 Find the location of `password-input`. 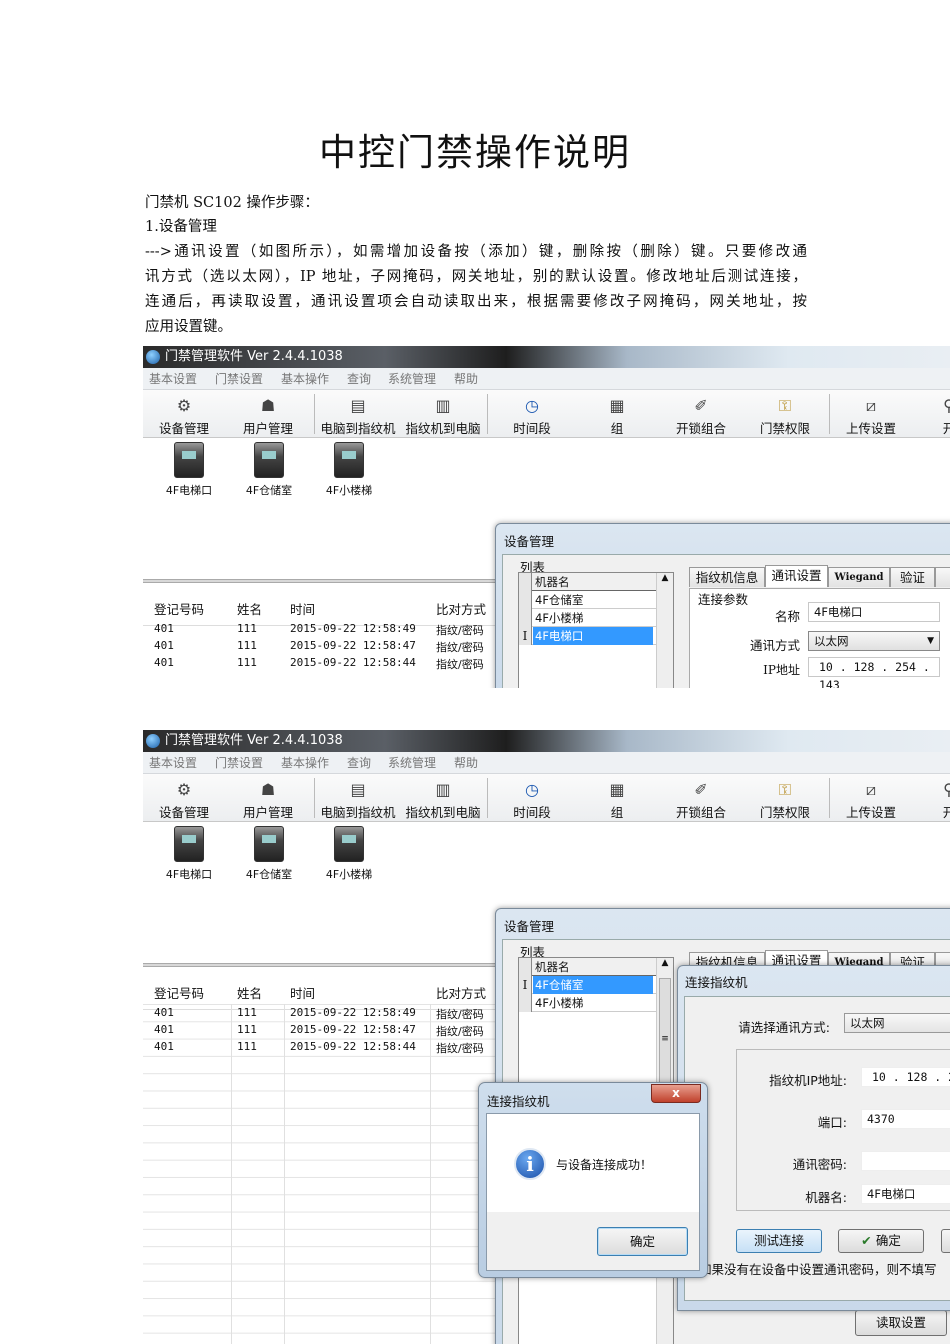

password-input is located at coordinates (905, 1161).